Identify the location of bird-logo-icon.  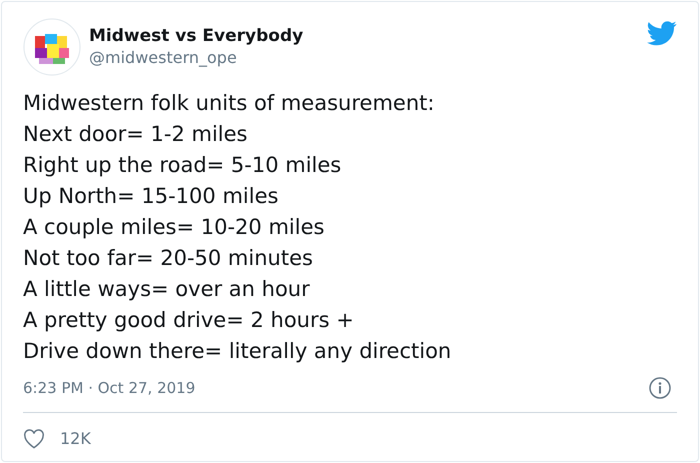
(662, 33).